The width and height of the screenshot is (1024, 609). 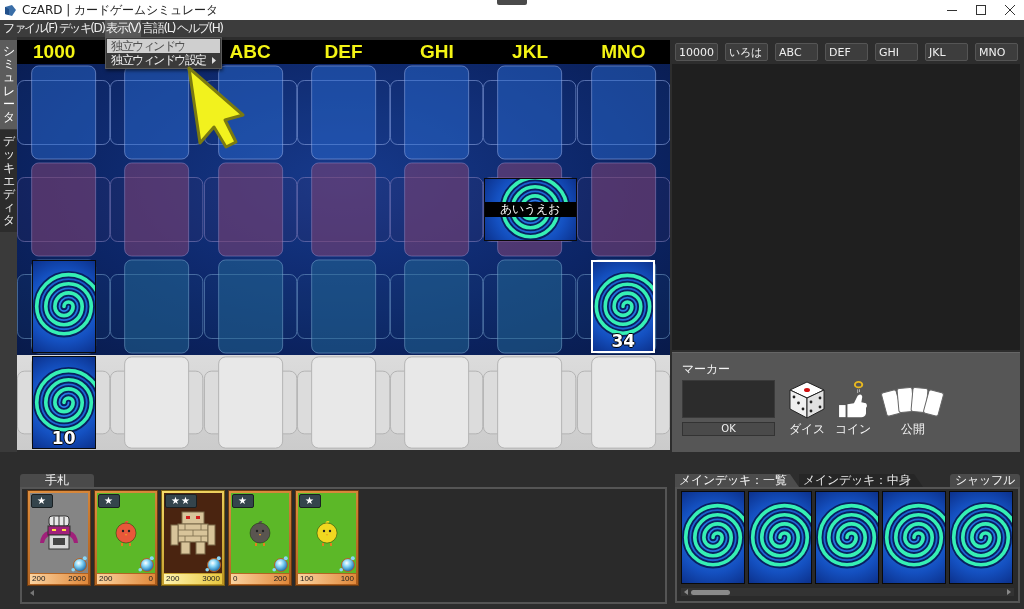 What do you see at coordinates (951, 10) in the screenshot?
I see `minimize-icon` at bounding box center [951, 10].